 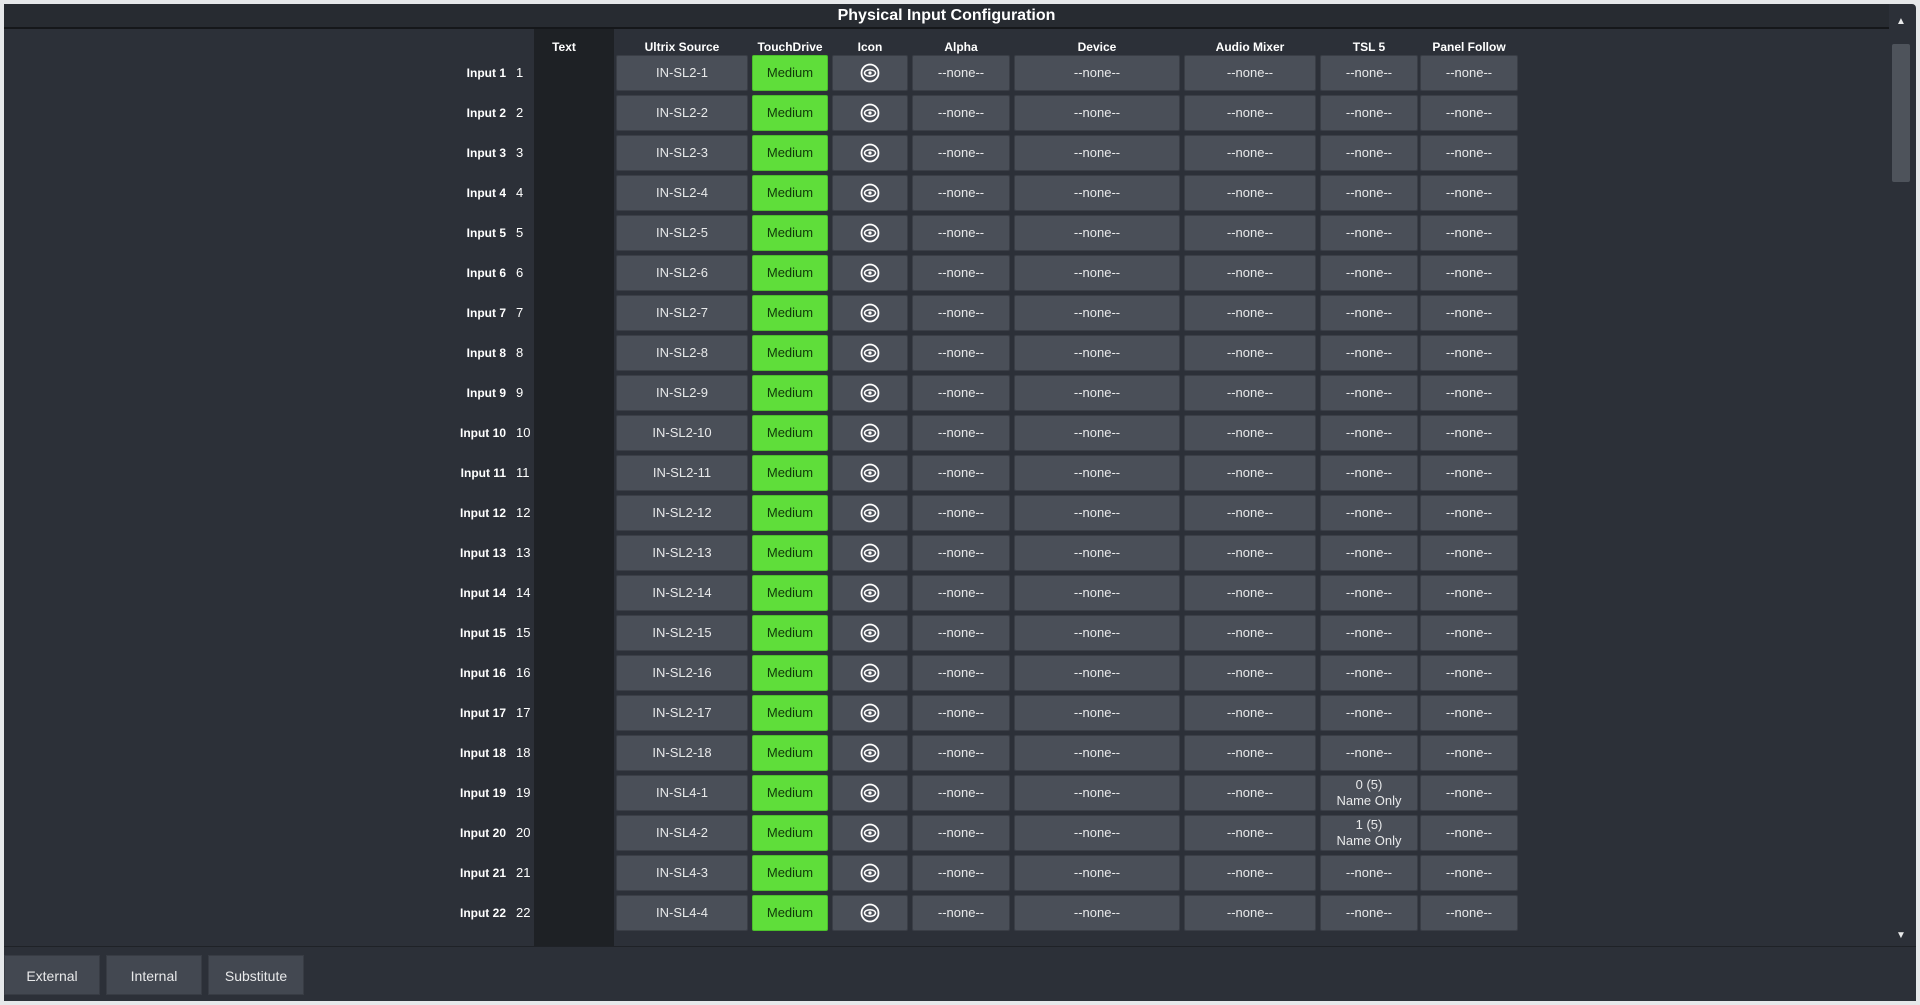 What do you see at coordinates (536, 313) in the screenshot?
I see `row-text-value: 7` at bounding box center [536, 313].